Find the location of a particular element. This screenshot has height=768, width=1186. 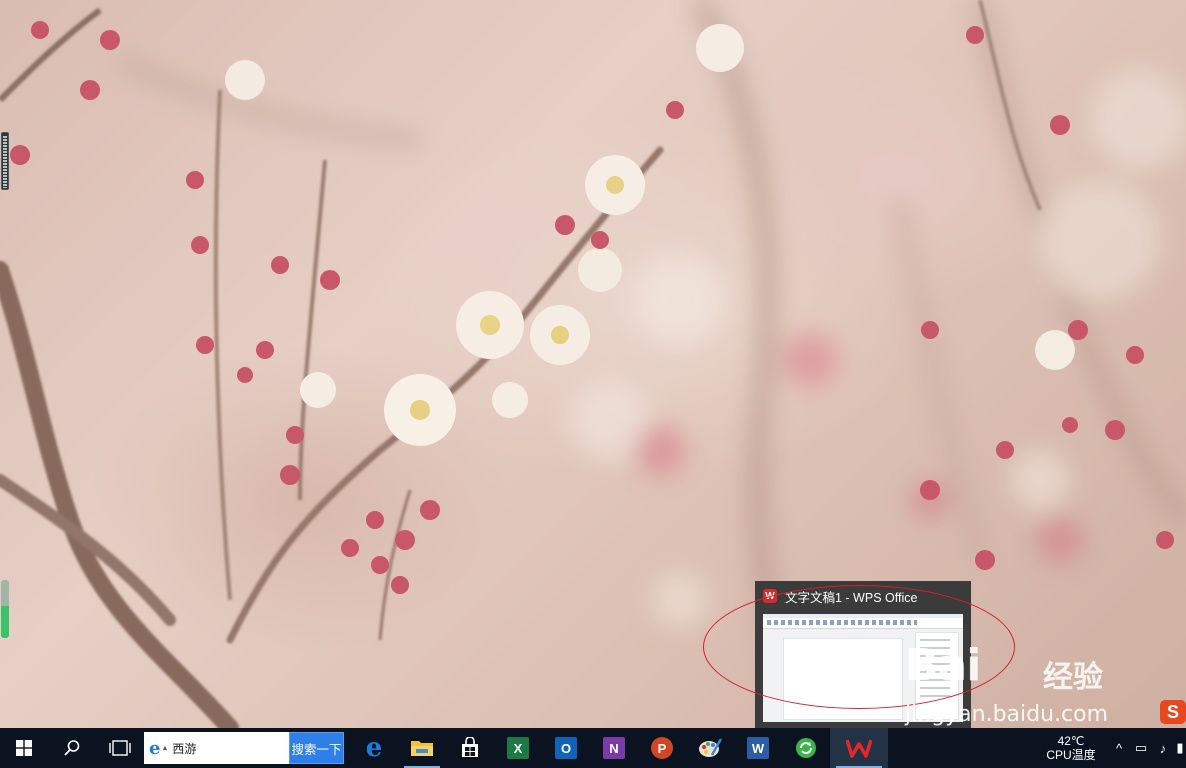

taskbar-app-file-explorer is located at coordinates (422, 748).